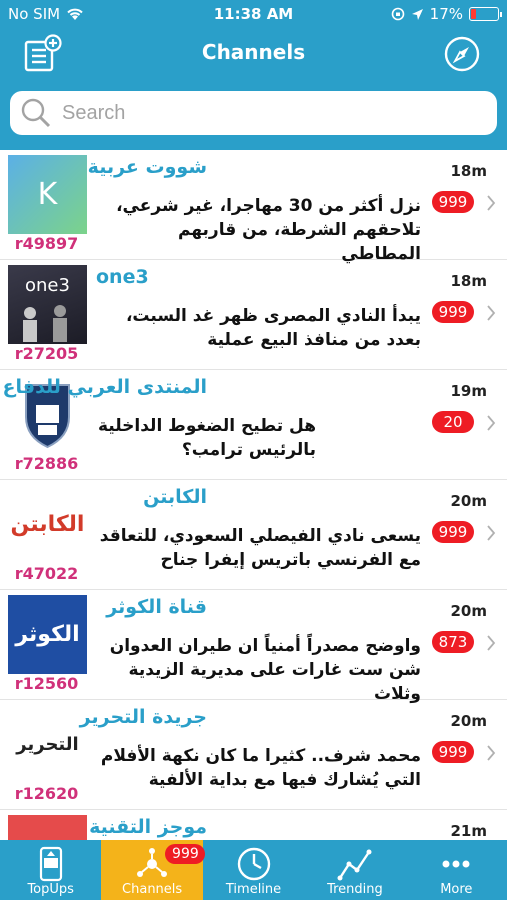 This screenshot has height=900, width=507. Describe the element at coordinates (45, 323) in the screenshot. I see `avatar-figures-icon` at that location.